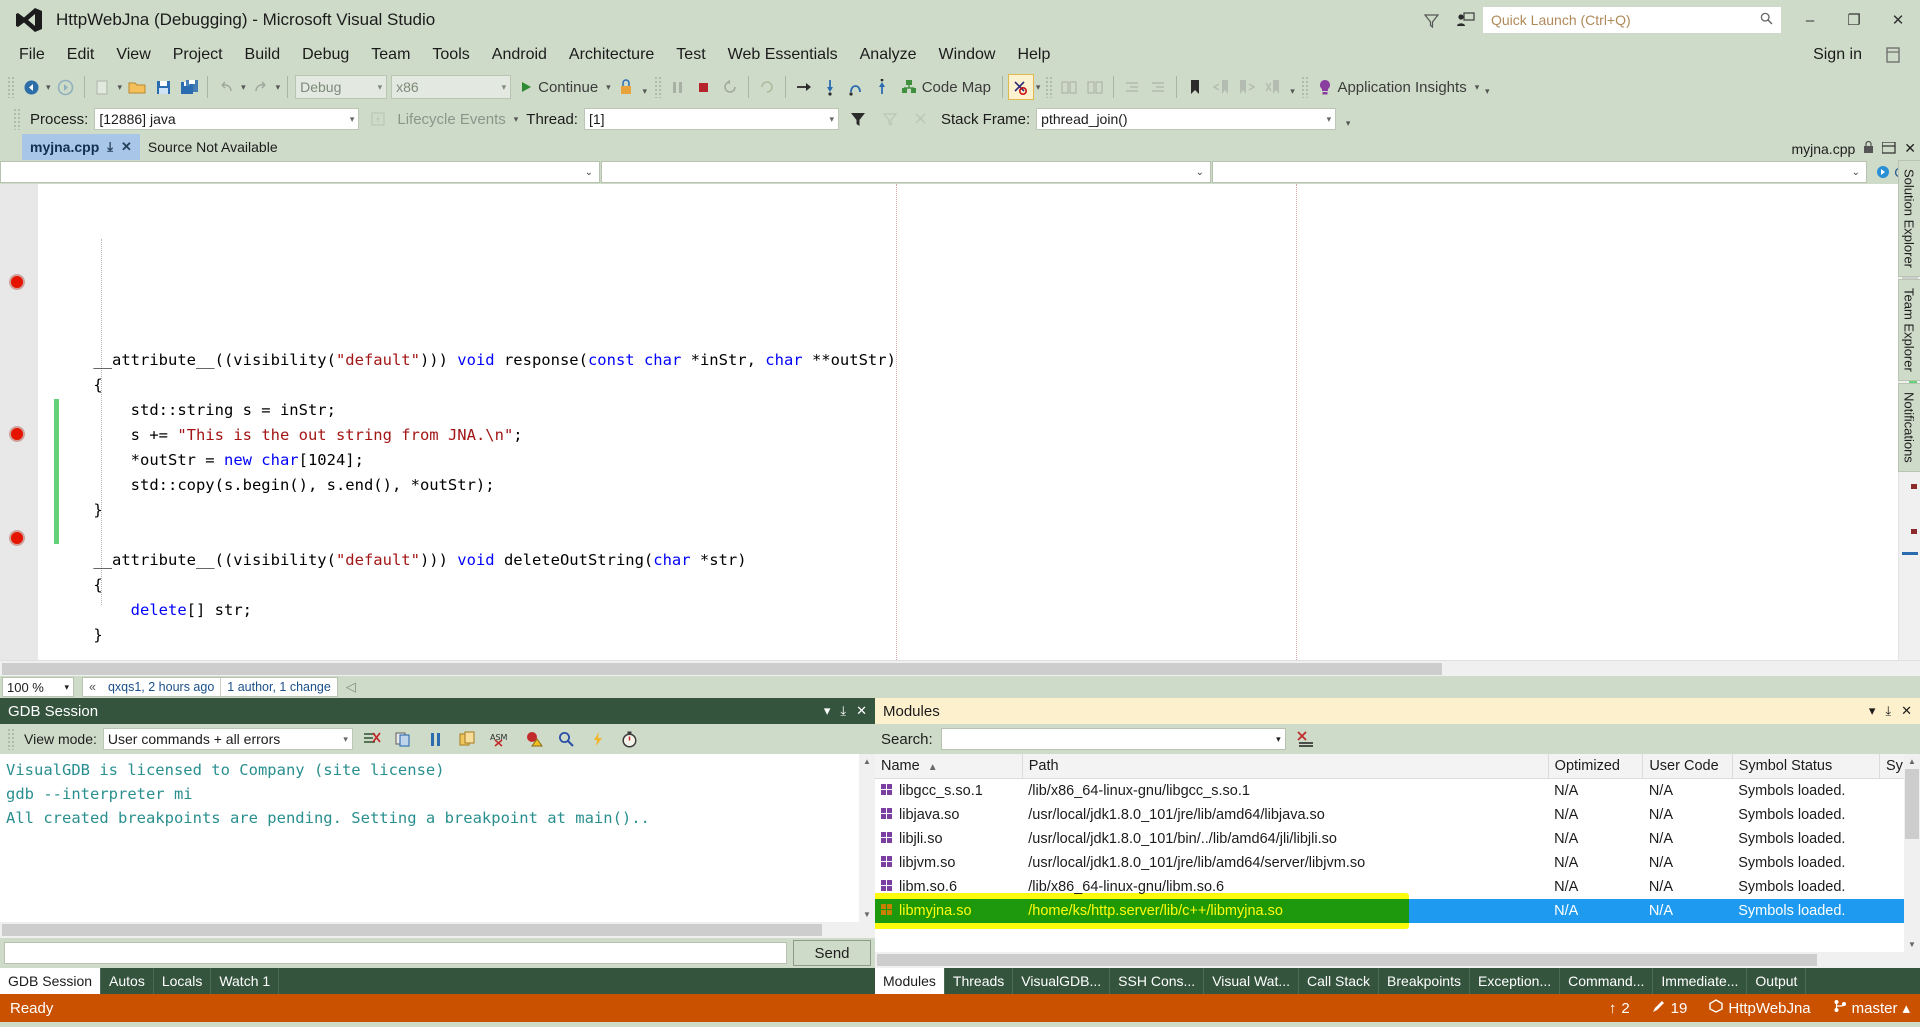 Image resolution: width=1920 pixels, height=1027 pixels. What do you see at coordinates (1871, 1008) in the screenshot?
I see `branch-indicator: master ▴` at bounding box center [1871, 1008].